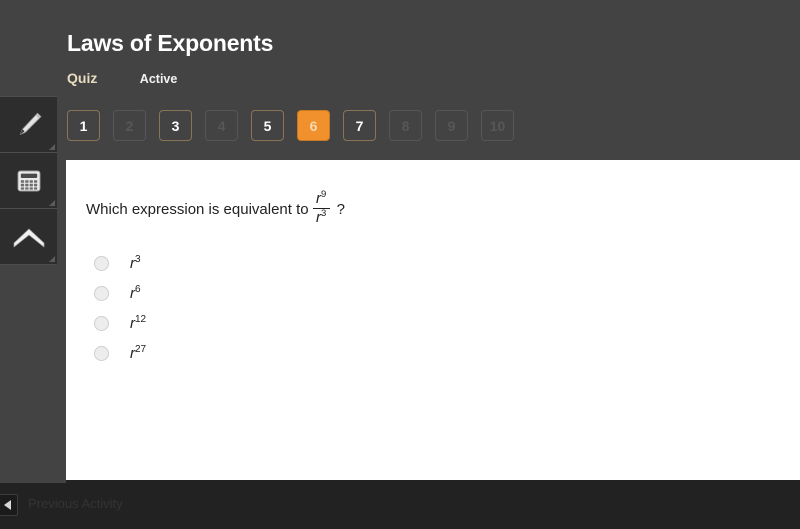 The height and width of the screenshot is (529, 800). Describe the element at coordinates (175, 125) in the screenshot. I see `question-button-3: 3` at that location.